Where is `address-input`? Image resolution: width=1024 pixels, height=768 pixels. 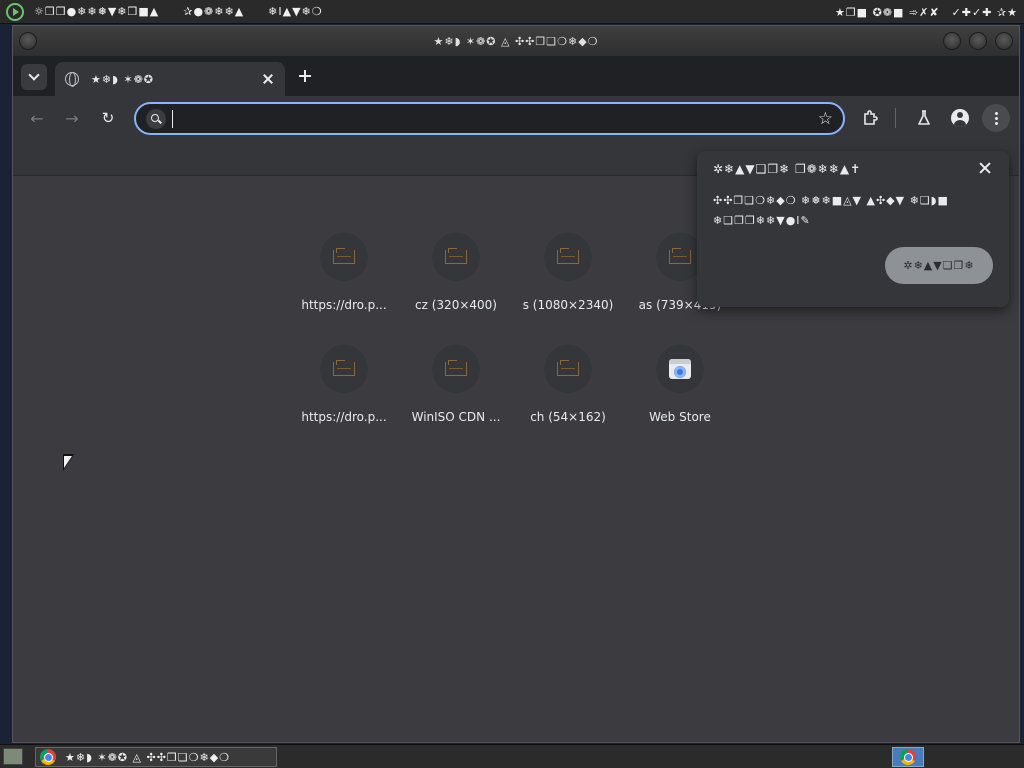 address-input is located at coordinates (492, 118).